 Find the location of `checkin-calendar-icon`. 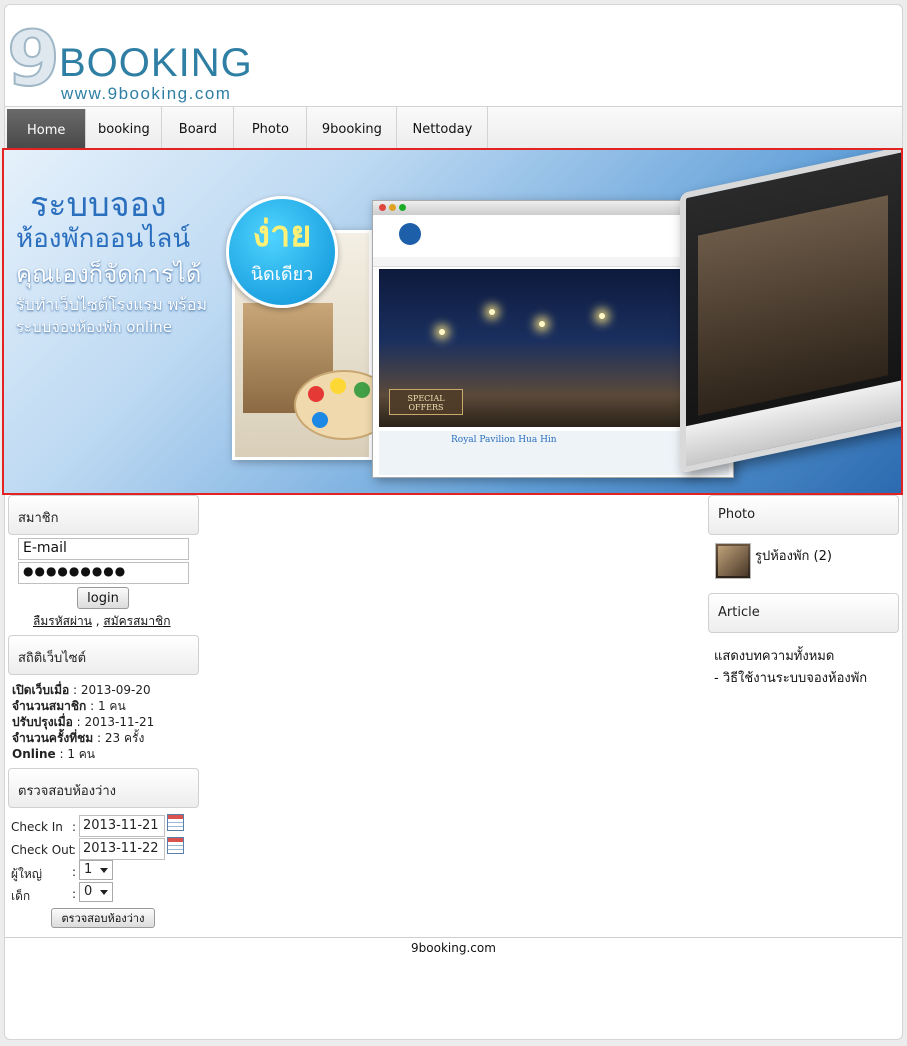

checkin-calendar-icon is located at coordinates (175, 822).